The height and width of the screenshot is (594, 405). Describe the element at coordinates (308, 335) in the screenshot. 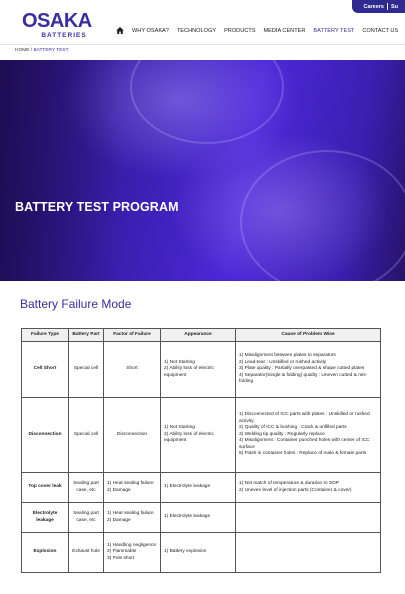

I see `column-header: Cause of Problem Wise` at that location.